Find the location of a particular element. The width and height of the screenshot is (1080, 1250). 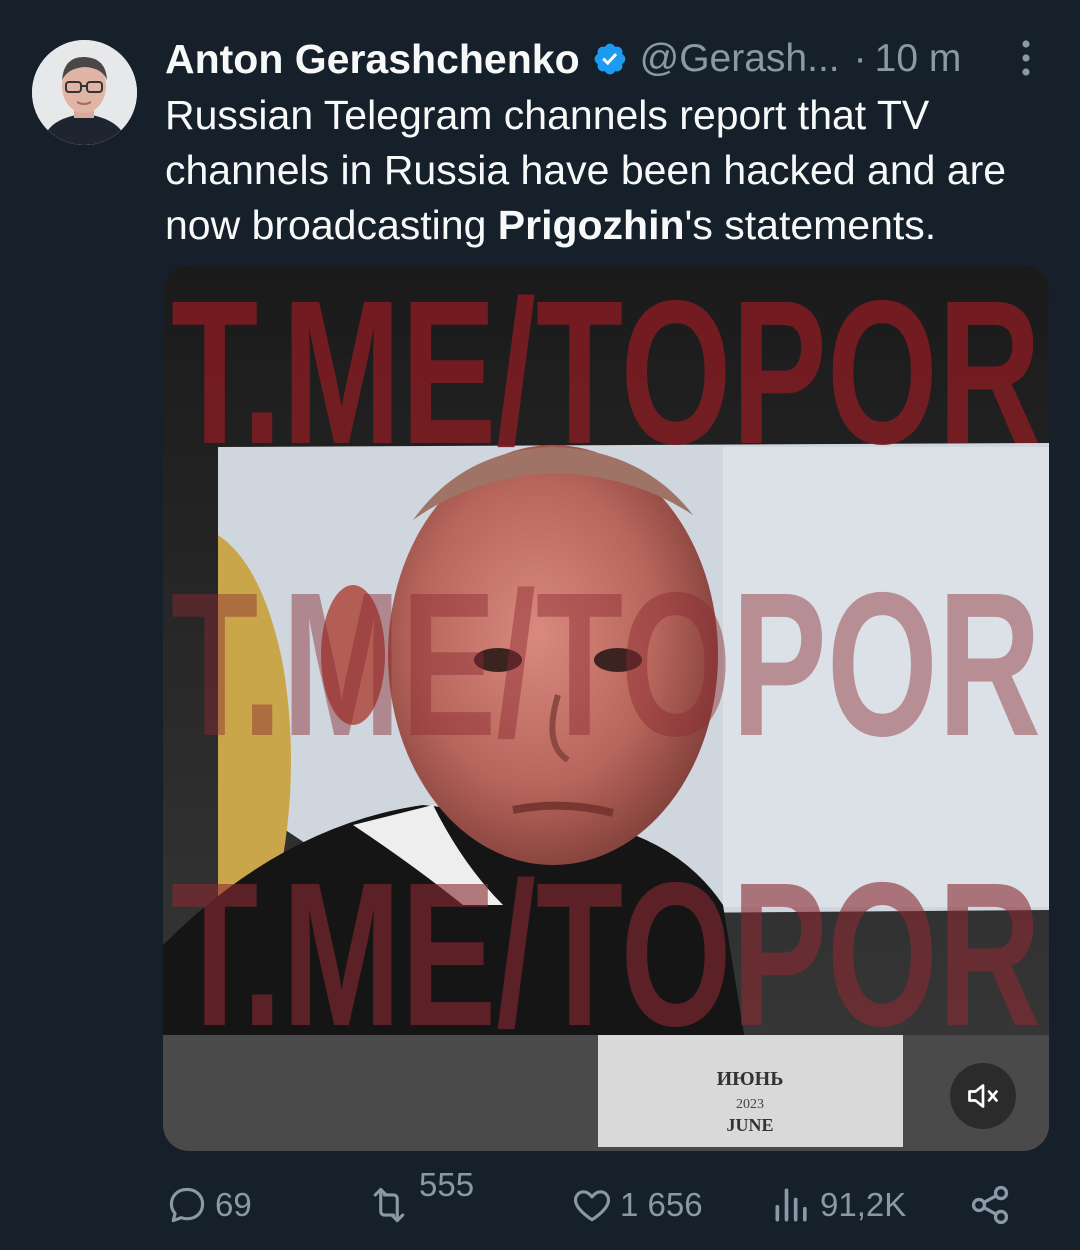

views-count: 91,2K is located at coordinates (863, 1204).